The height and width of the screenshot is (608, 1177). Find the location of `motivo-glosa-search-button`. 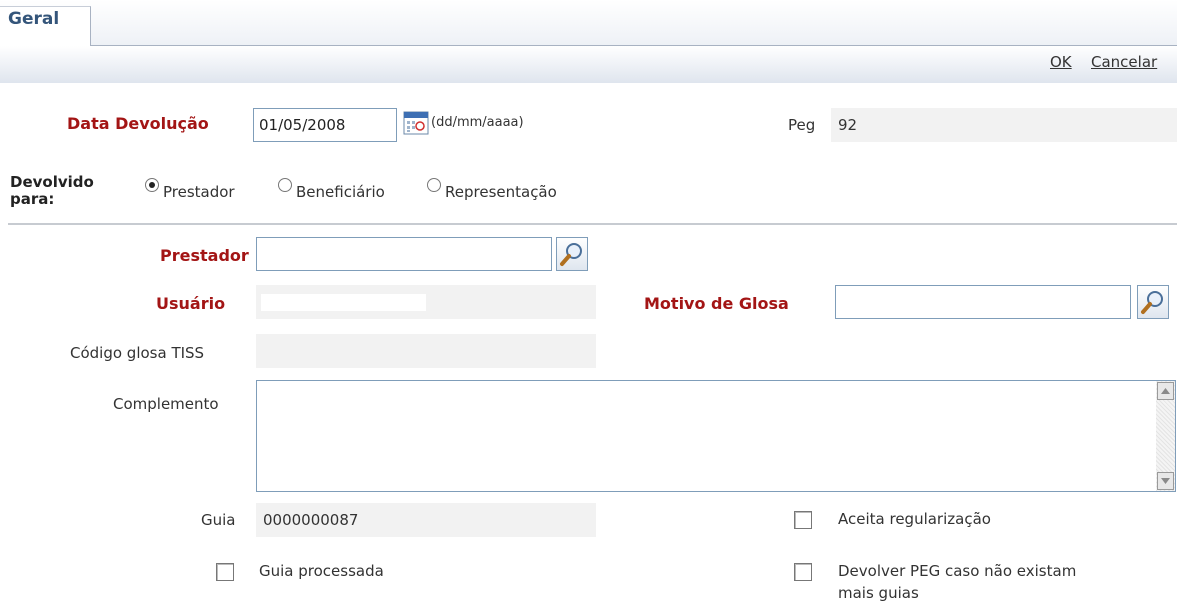

motivo-glosa-search-button is located at coordinates (1153, 302).